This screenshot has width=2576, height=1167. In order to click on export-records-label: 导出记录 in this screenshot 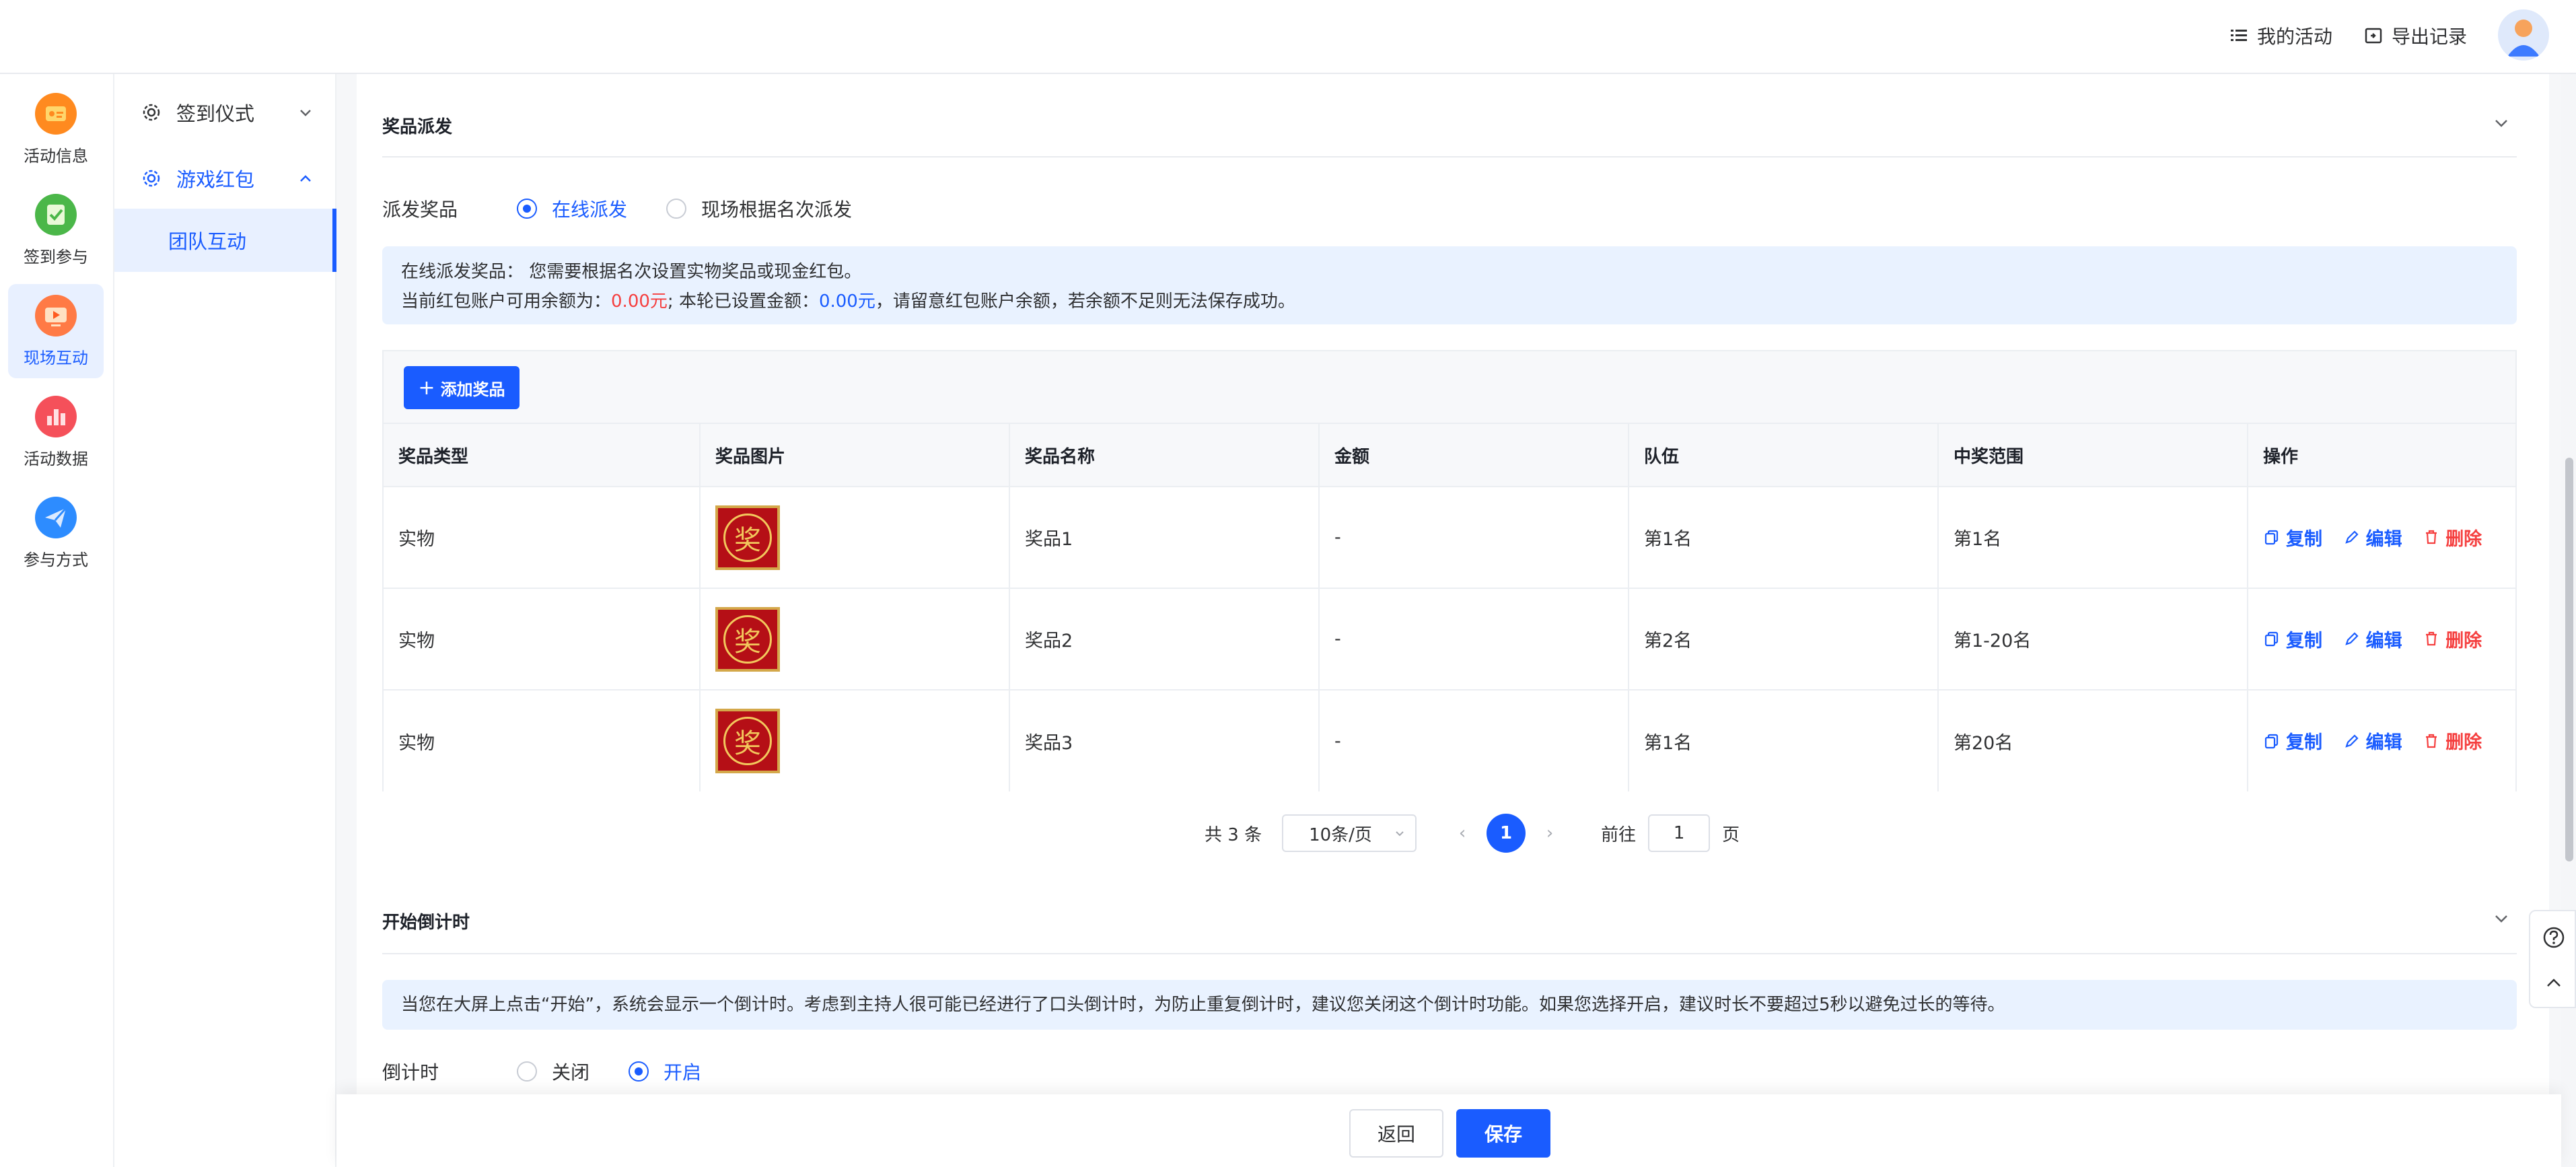, I will do `click(2430, 37)`.